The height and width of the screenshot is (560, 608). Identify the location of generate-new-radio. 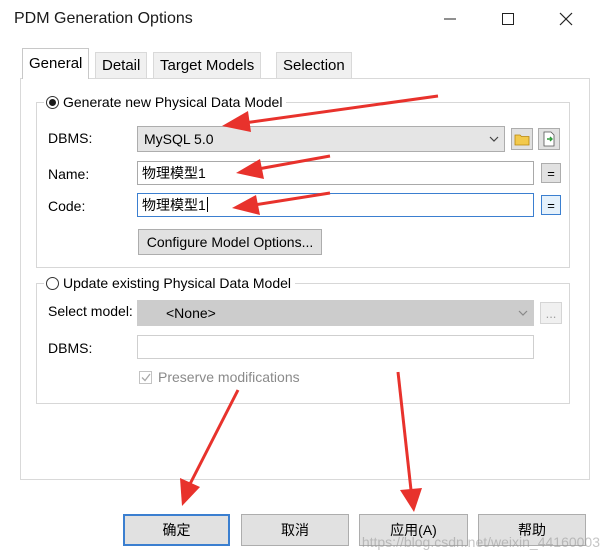
(52, 102).